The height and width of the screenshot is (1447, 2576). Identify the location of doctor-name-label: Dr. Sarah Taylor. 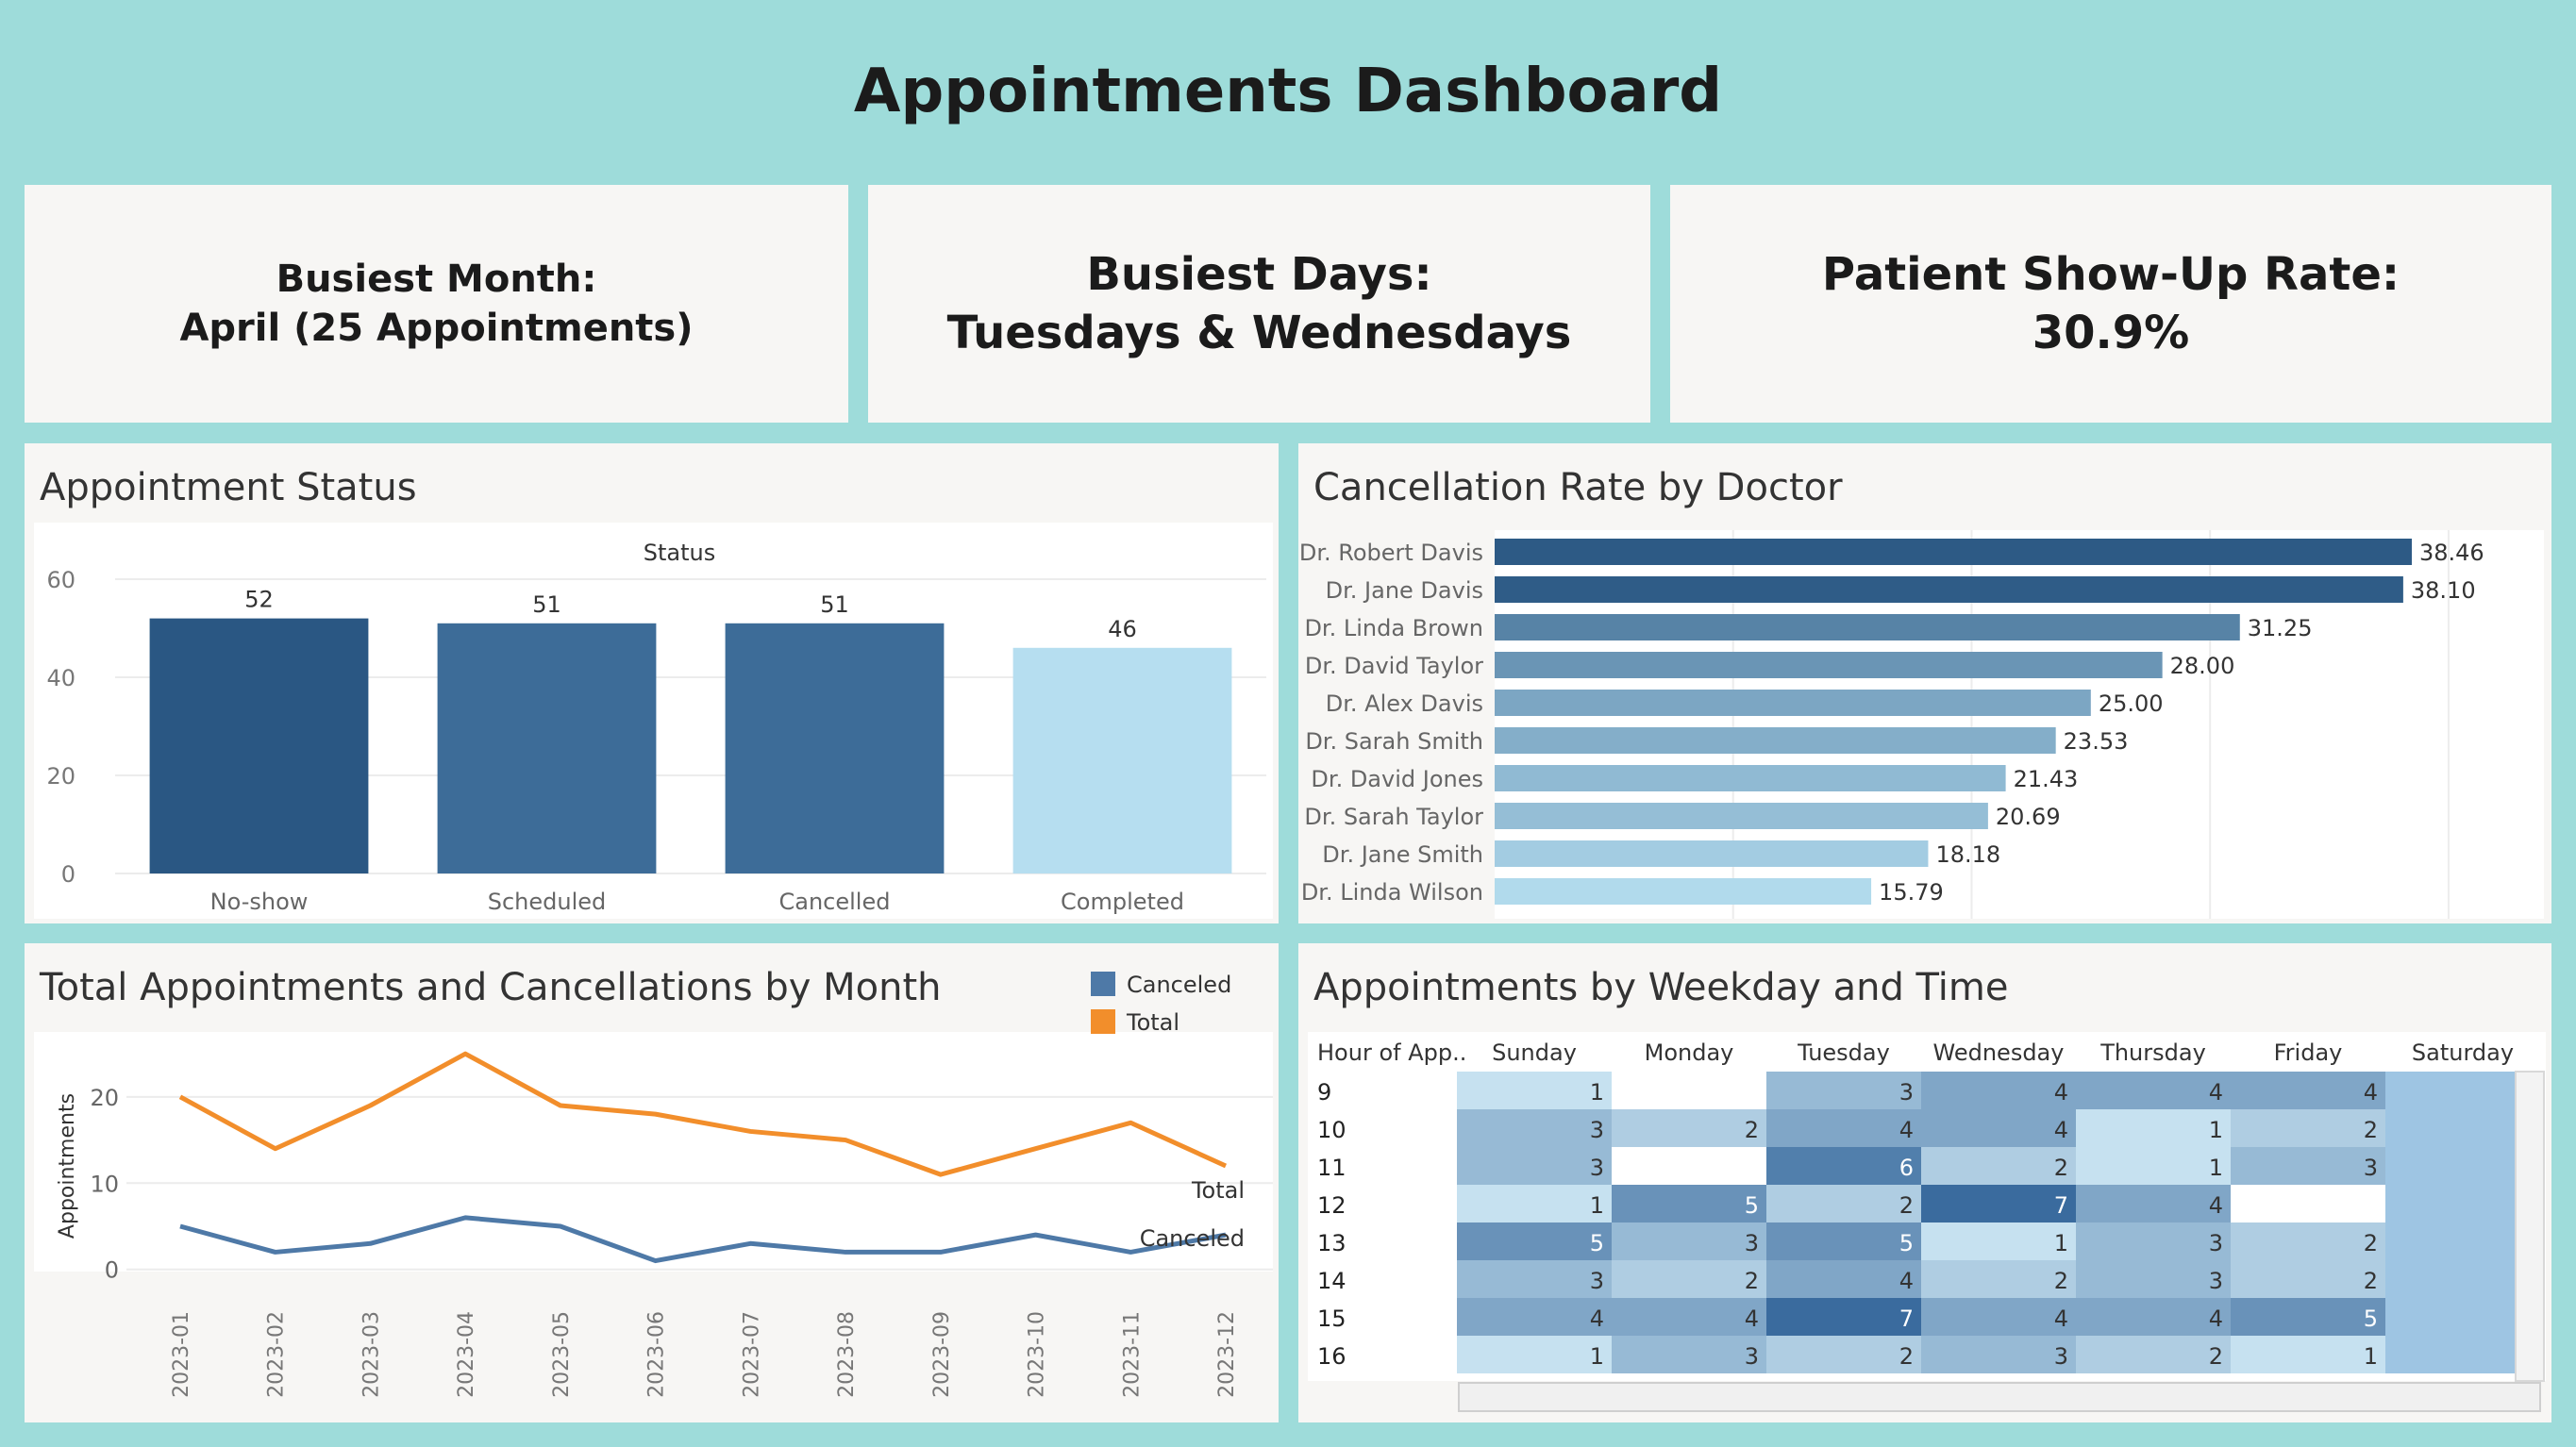
(1393, 817).